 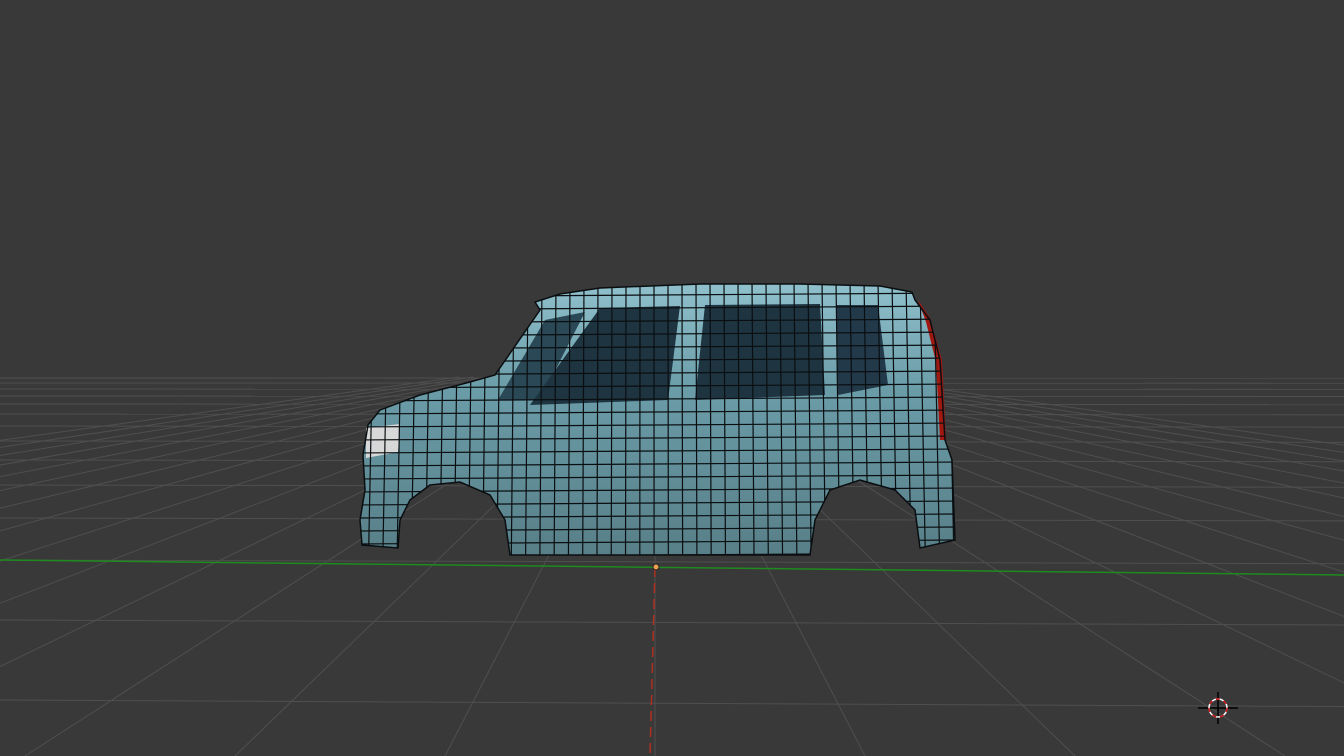 What do you see at coordinates (656, 567) in the screenshot?
I see `object-origin-icon` at bounding box center [656, 567].